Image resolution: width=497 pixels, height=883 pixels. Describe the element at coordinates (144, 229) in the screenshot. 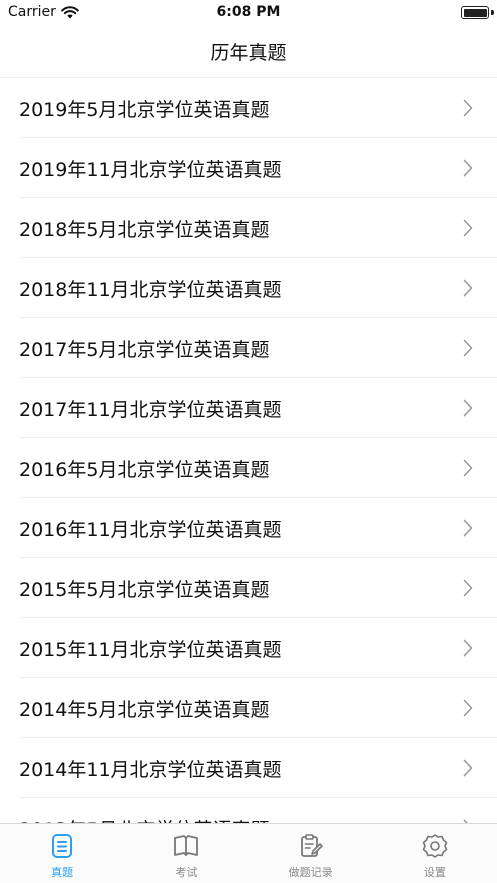

I see `list-item-label: 2018年5月北京学位英语真题` at that location.